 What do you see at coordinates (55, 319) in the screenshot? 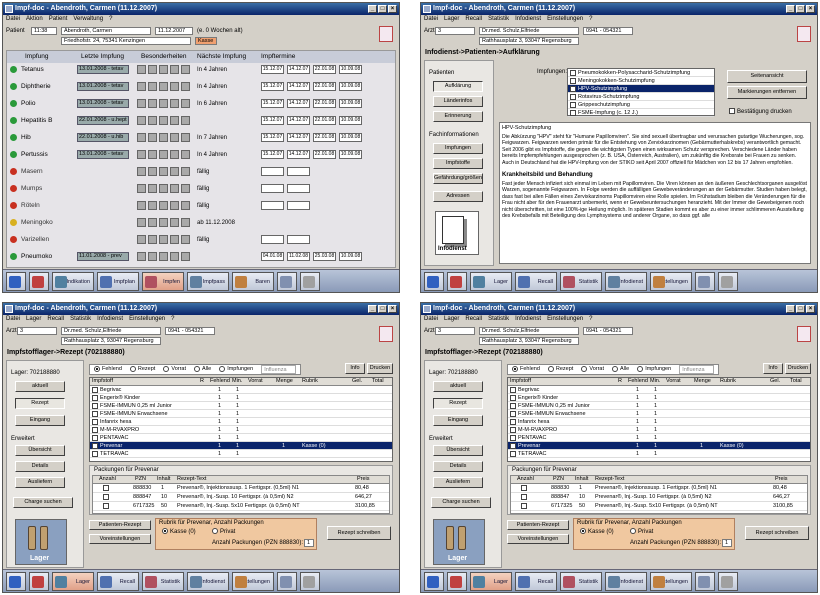
I see `menu-recall: Recall` at bounding box center [55, 319].